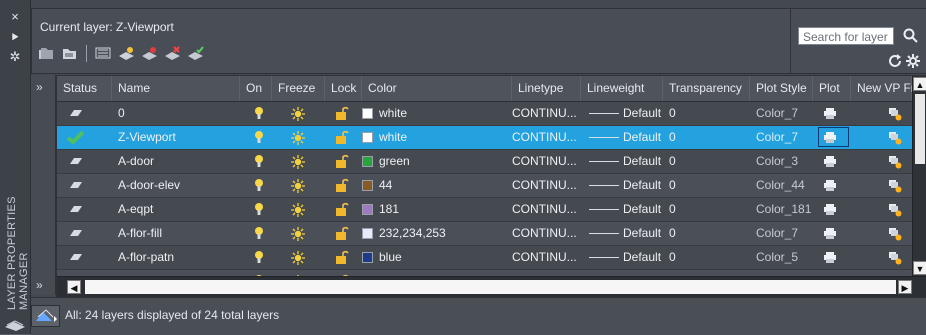  Describe the element at coordinates (74, 287) in the screenshot. I see `scroll-left-icon: ◀` at that location.